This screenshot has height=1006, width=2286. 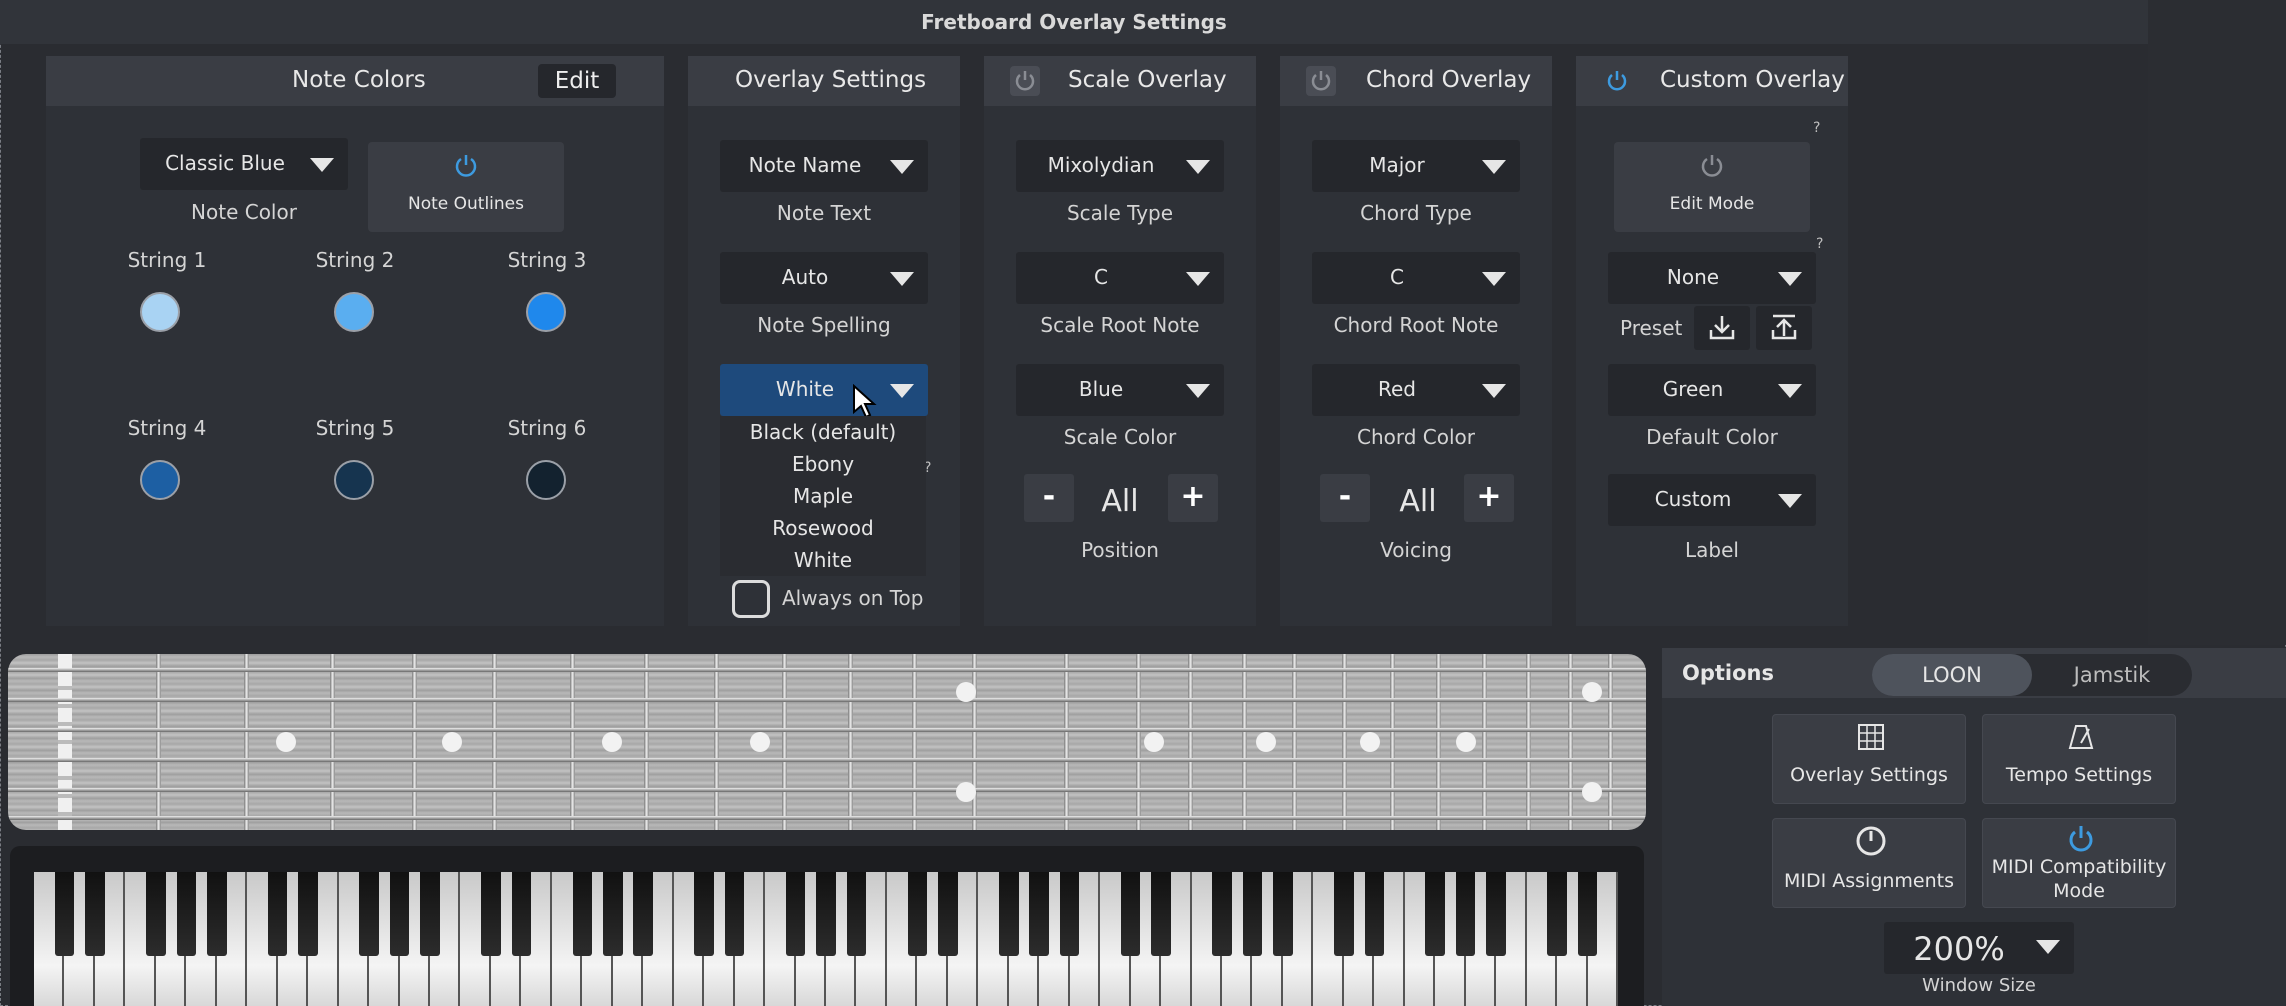 What do you see at coordinates (1712, 550) in the screenshot?
I see `label-label: Label` at bounding box center [1712, 550].